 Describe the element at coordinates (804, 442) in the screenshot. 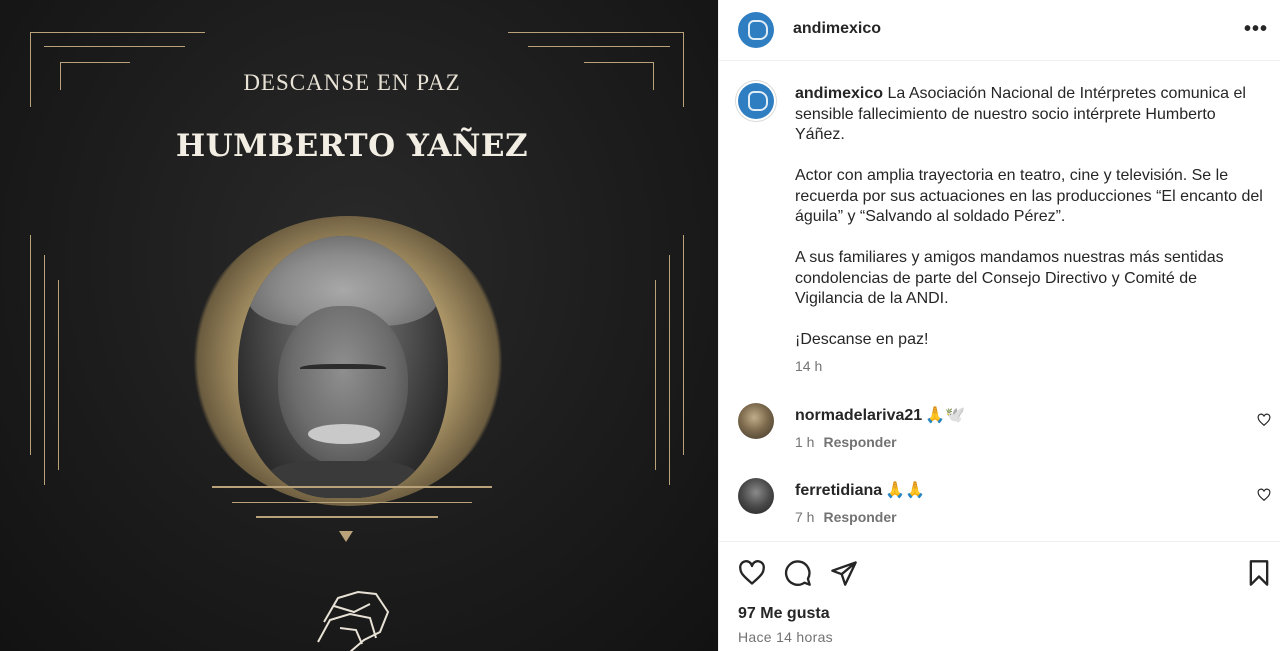

I see `comment-time: 1 h` at that location.